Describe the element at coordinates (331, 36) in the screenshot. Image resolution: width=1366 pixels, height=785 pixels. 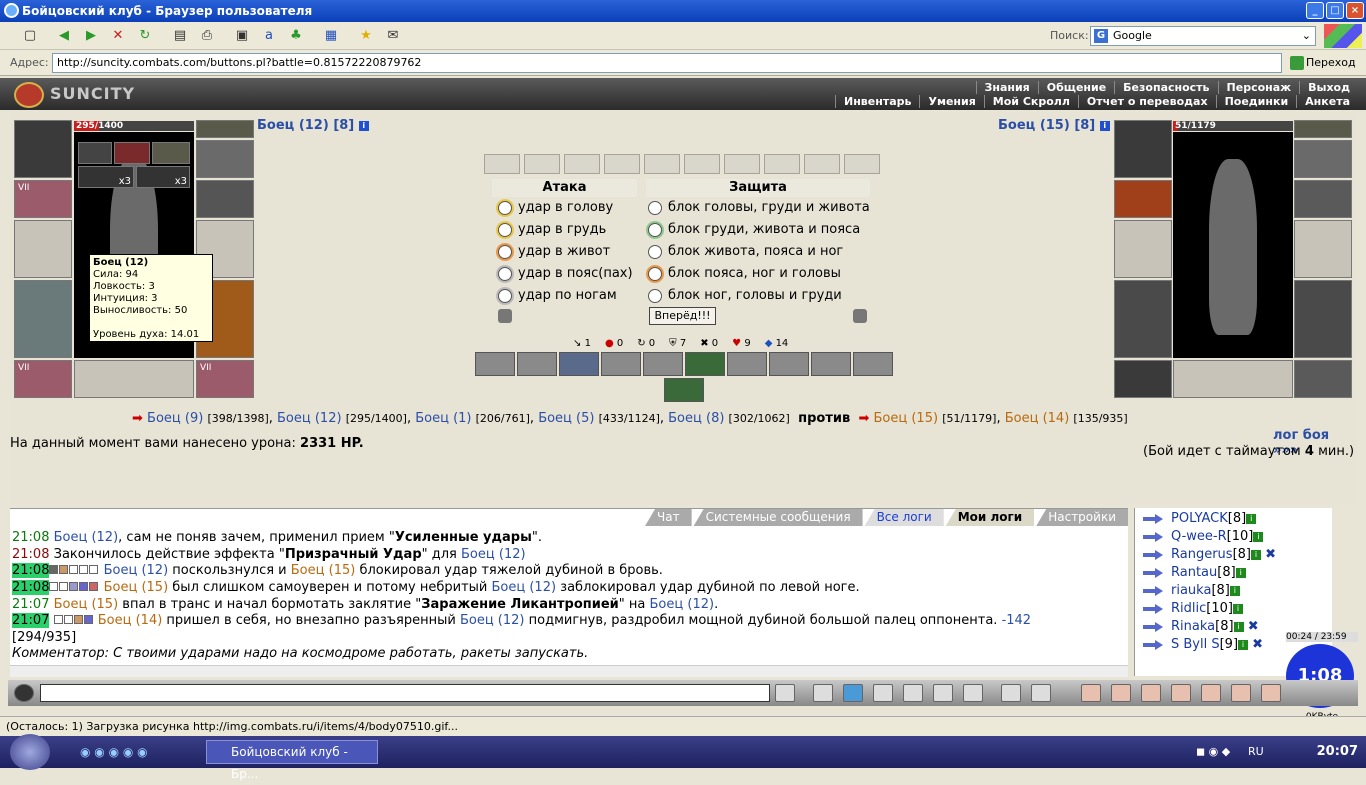
I see `save-icon: ▦` at that location.